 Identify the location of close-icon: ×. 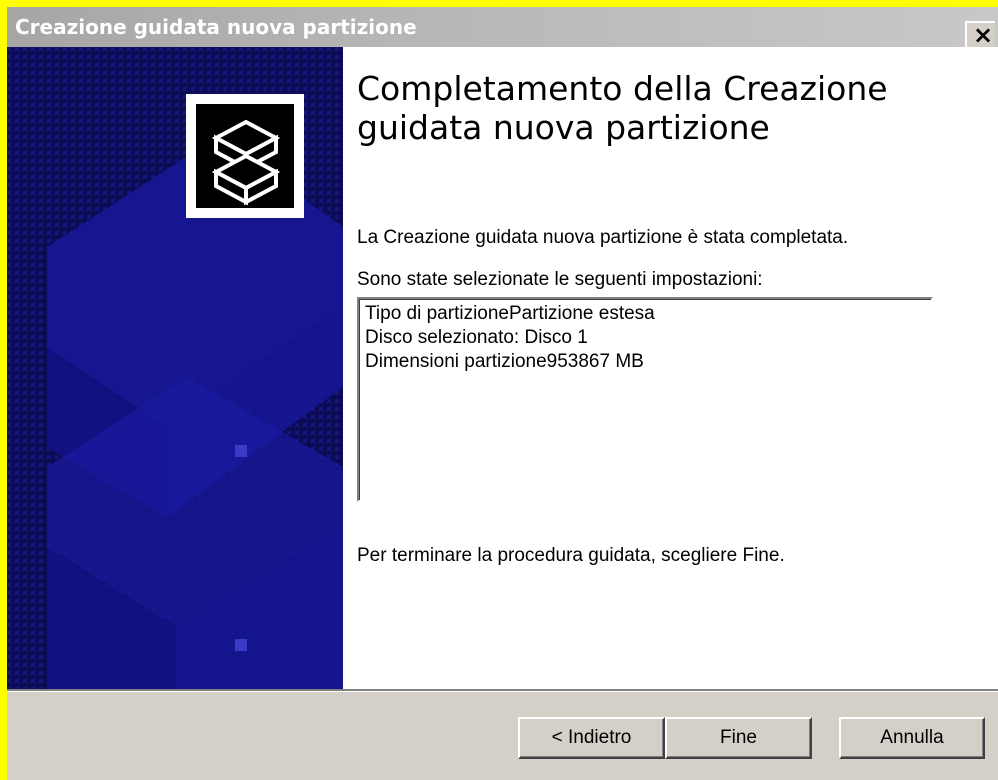
(983, 35).